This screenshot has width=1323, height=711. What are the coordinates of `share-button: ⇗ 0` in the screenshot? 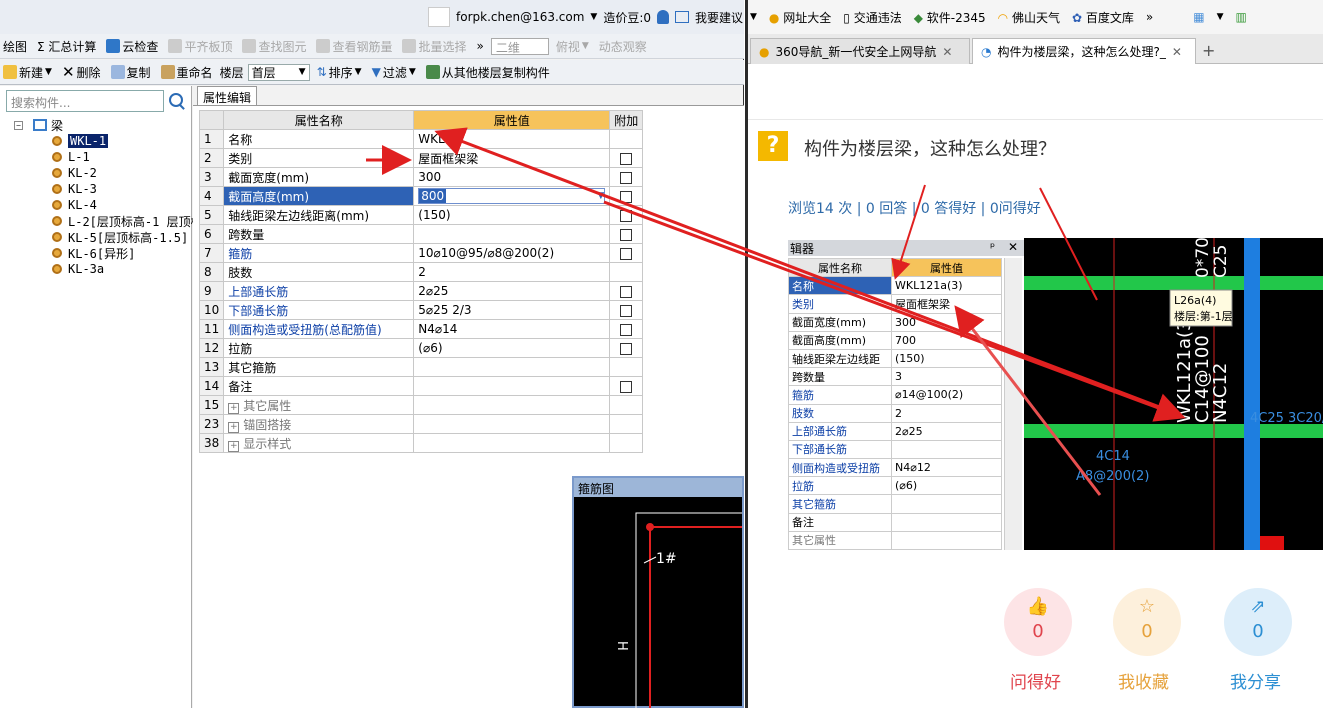 It's located at (1258, 622).